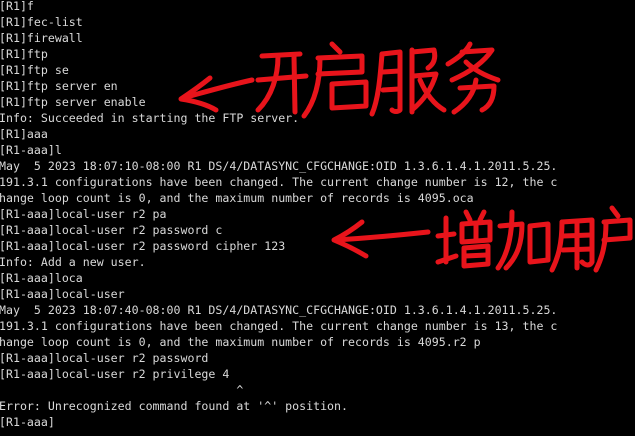 The height and width of the screenshot is (436, 635). Describe the element at coordinates (73, 102) in the screenshot. I see `terminal-line: [R1]ftp server enable` at that location.